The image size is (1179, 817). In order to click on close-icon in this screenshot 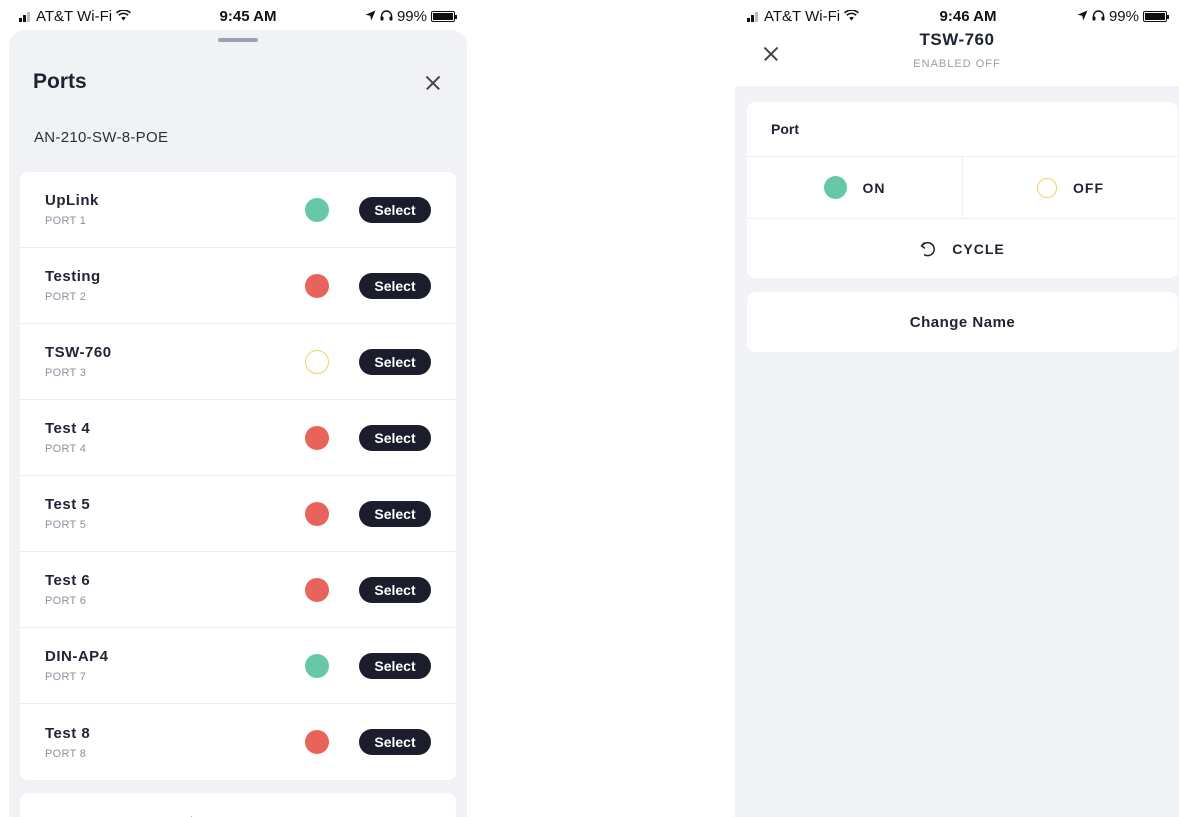, I will do `click(433, 83)`.